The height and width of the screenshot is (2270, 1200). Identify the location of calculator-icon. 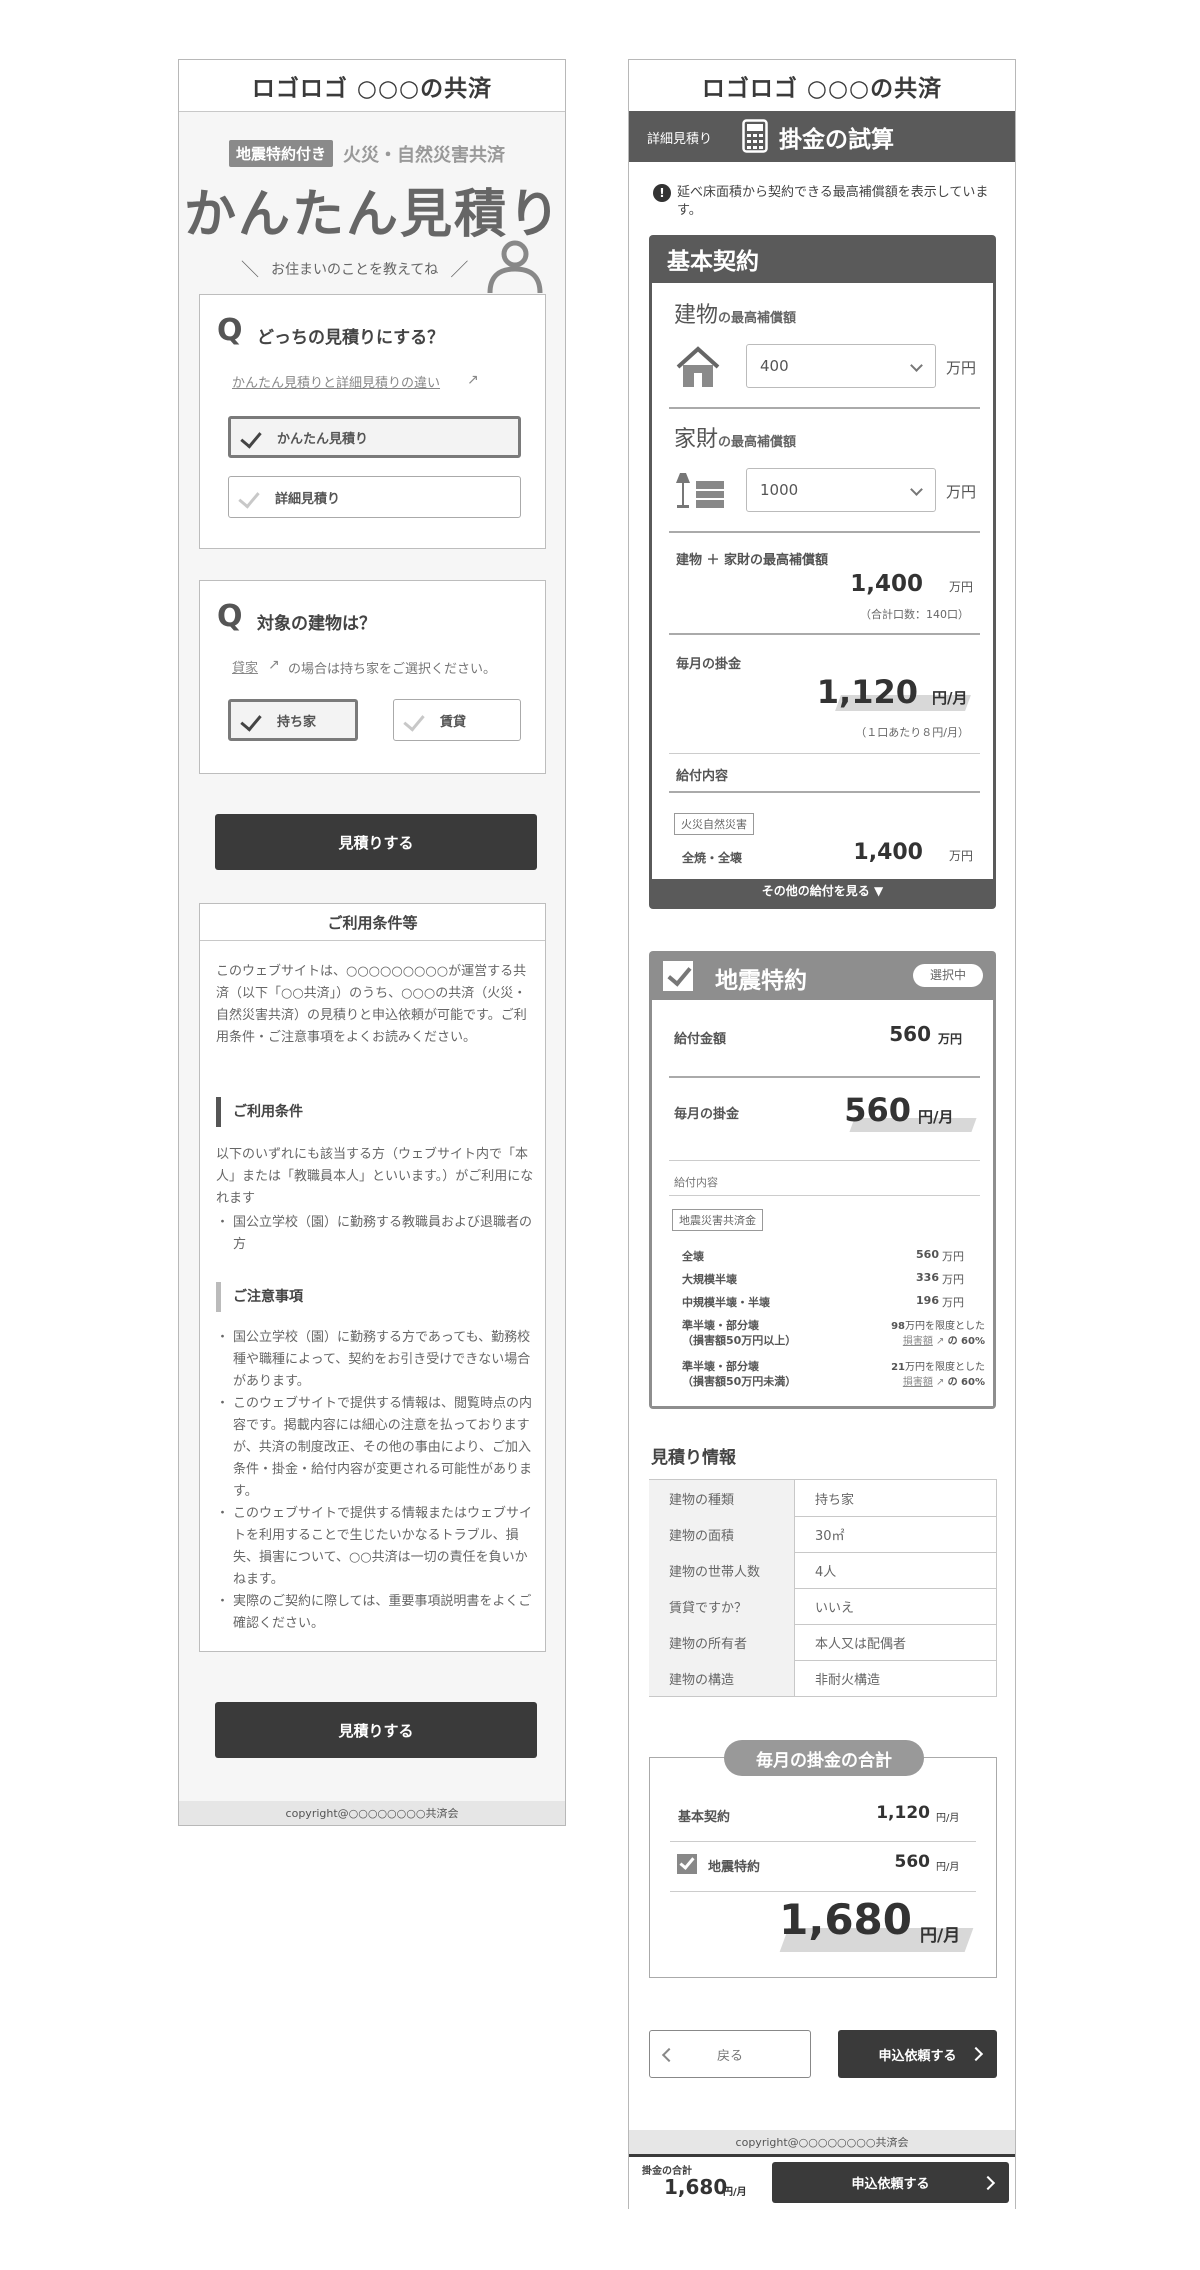
(755, 136).